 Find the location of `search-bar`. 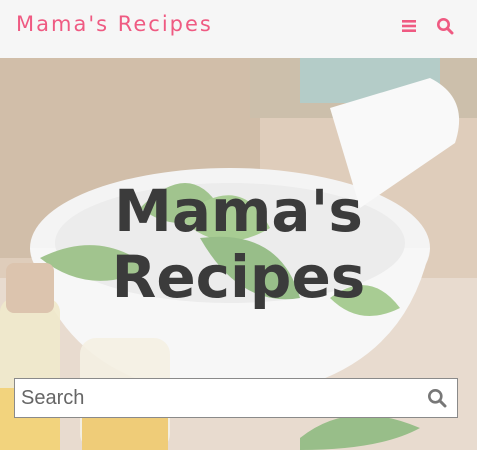

search-bar is located at coordinates (236, 398).